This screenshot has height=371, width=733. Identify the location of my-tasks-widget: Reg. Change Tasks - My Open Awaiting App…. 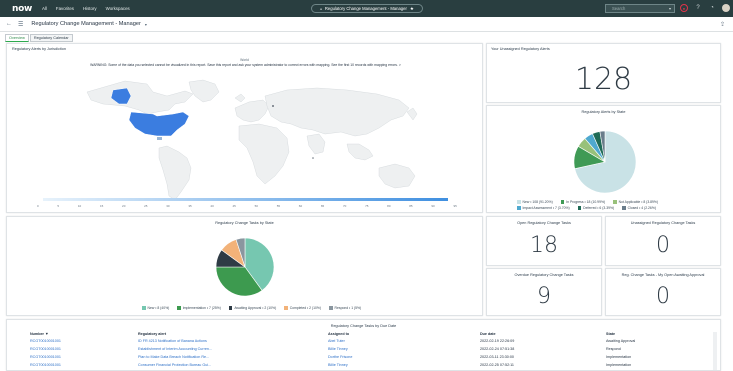
(663, 292).